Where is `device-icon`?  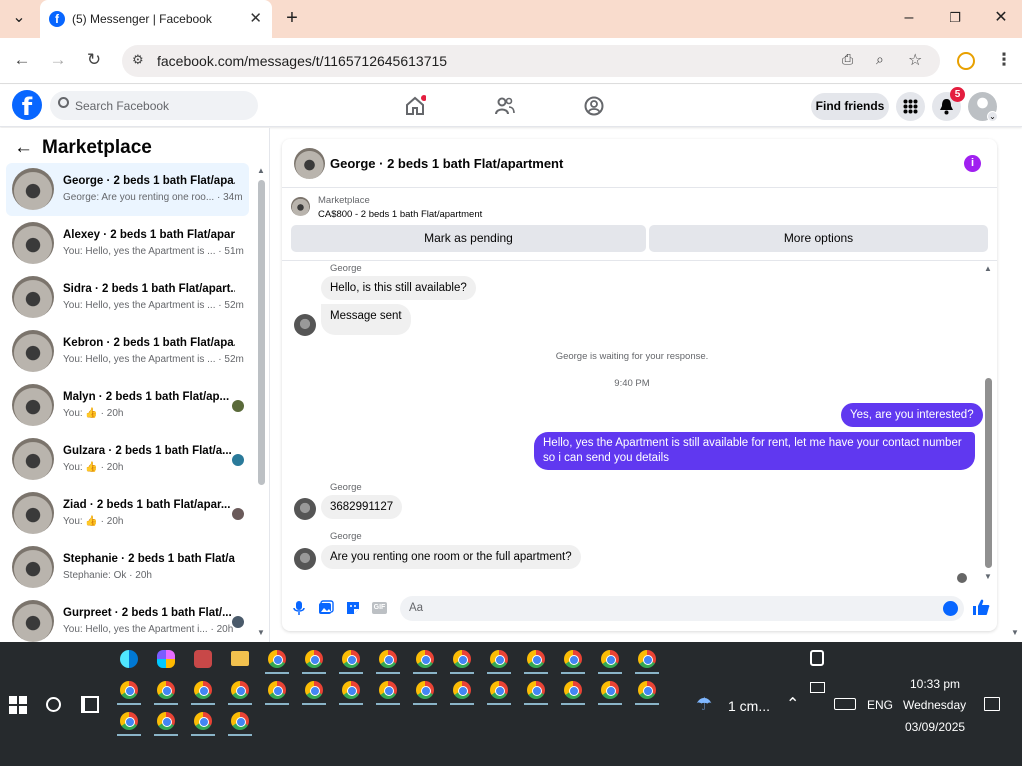
device-icon is located at coordinates (817, 658).